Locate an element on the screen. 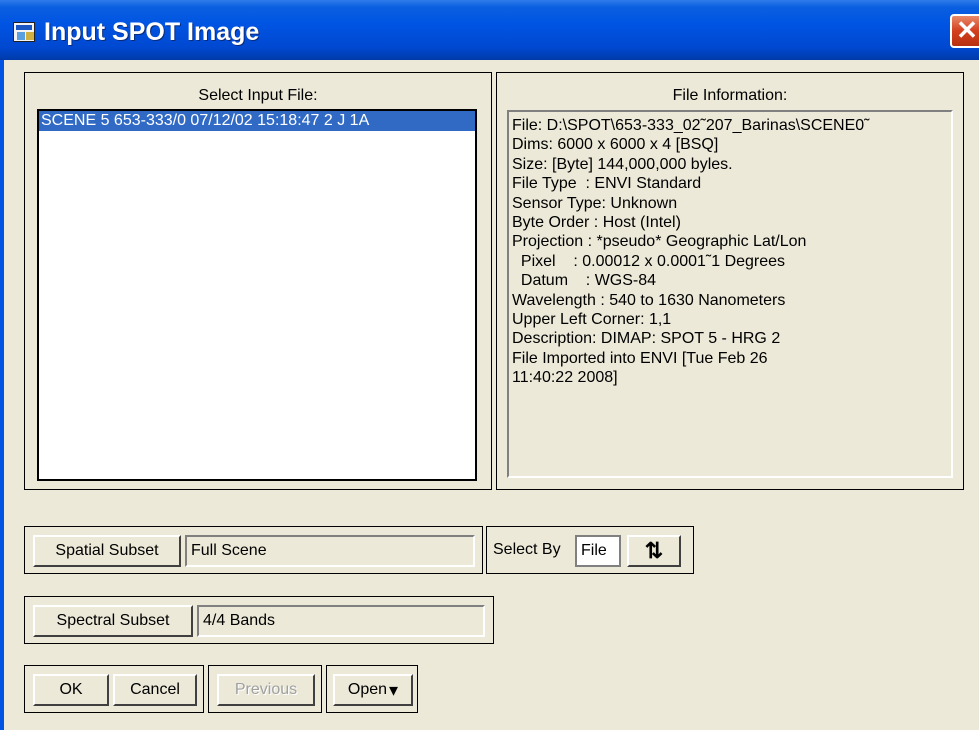 The height and width of the screenshot is (730, 979). ok-cancel-group: OK Cancel is located at coordinates (114, 689).